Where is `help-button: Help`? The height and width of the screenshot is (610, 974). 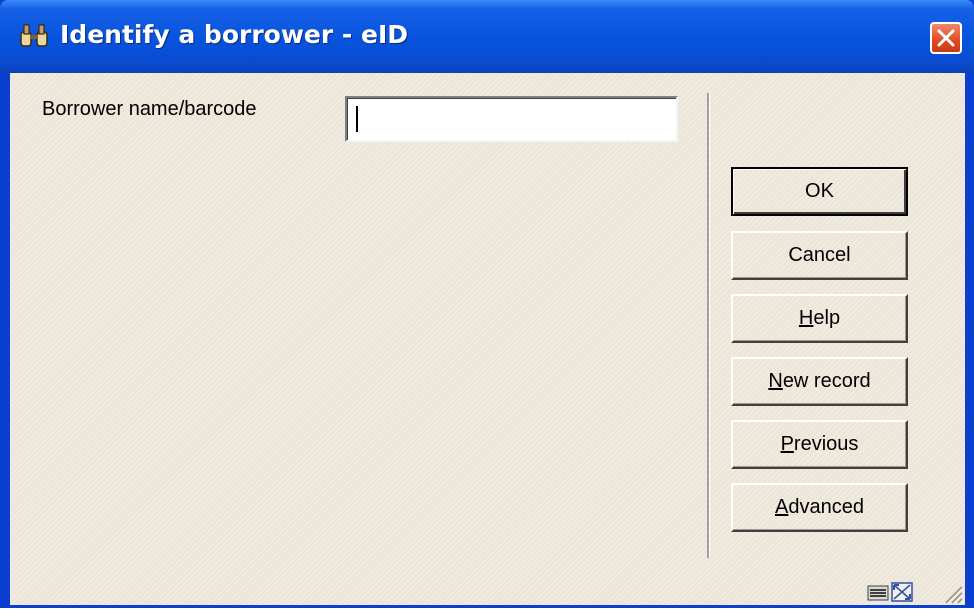 help-button: Help is located at coordinates (819, 318).